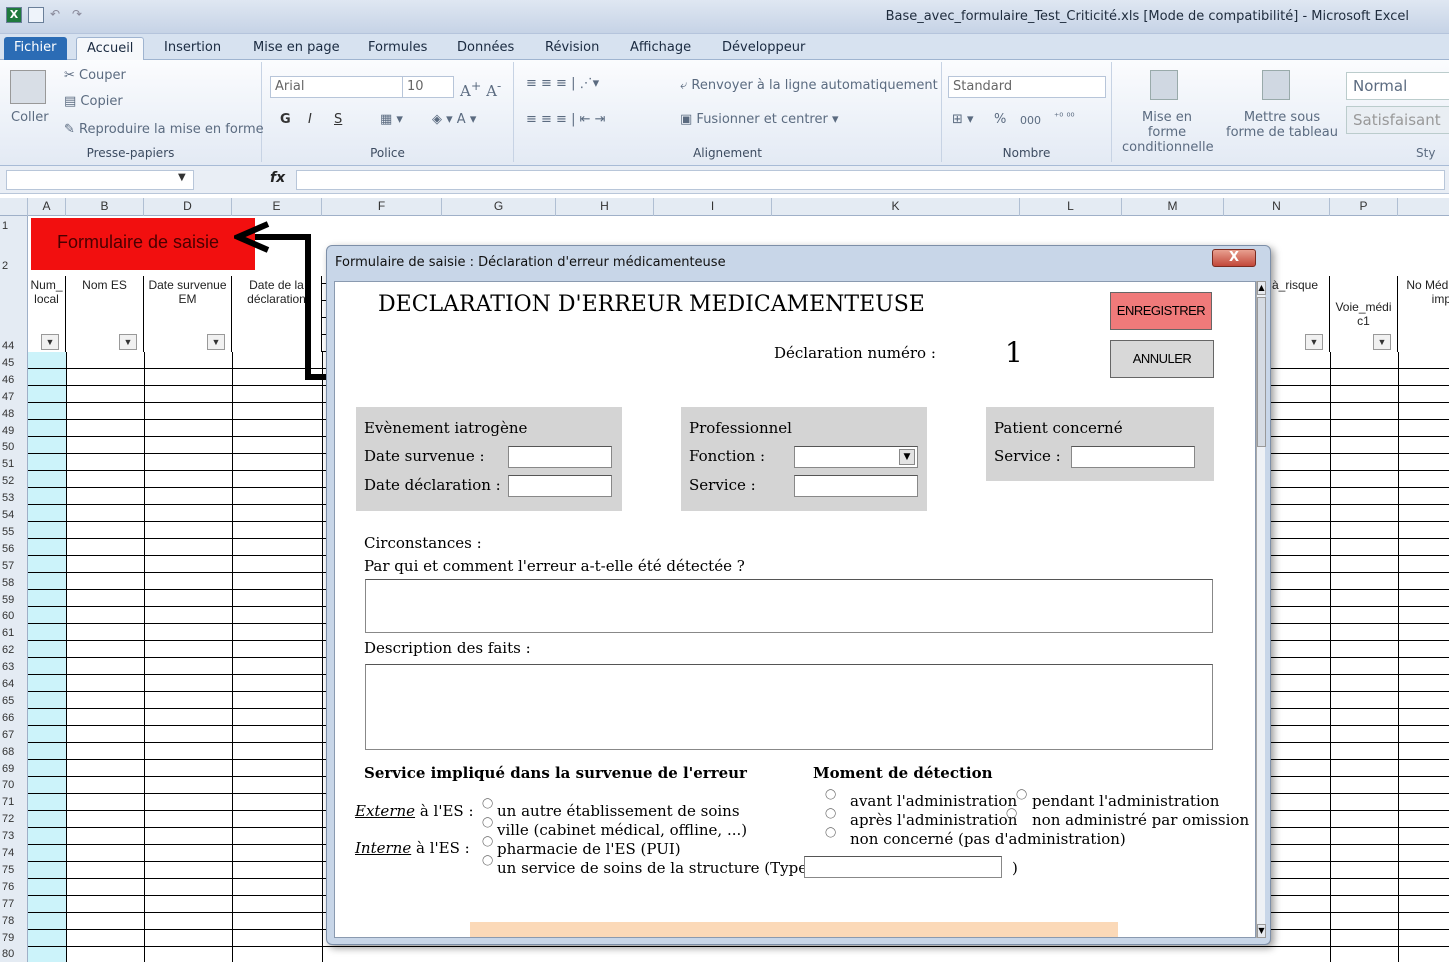 The width and height of the screenshot is (1449, 962). I want to click on scroll-up-icon: ▲, so click(1261, 288).